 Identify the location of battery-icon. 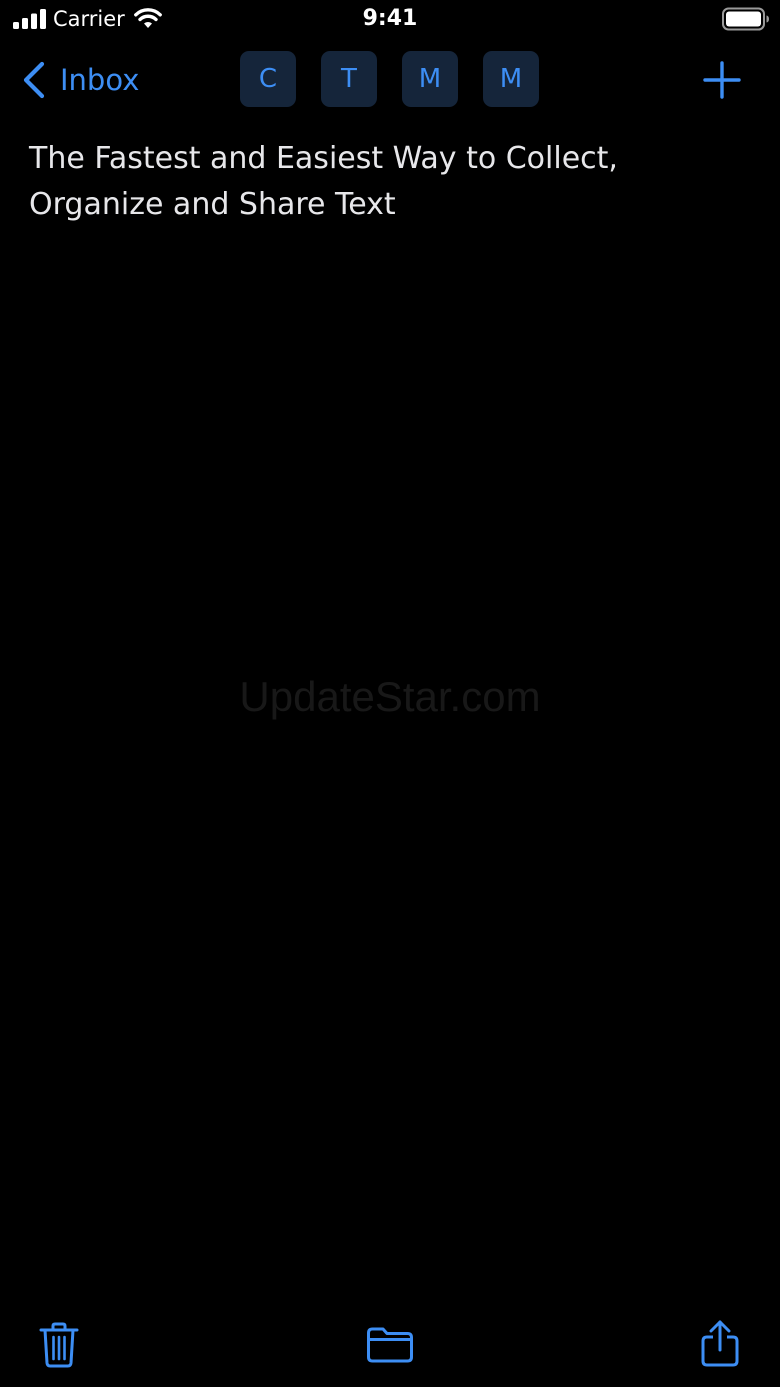
(745, 19).